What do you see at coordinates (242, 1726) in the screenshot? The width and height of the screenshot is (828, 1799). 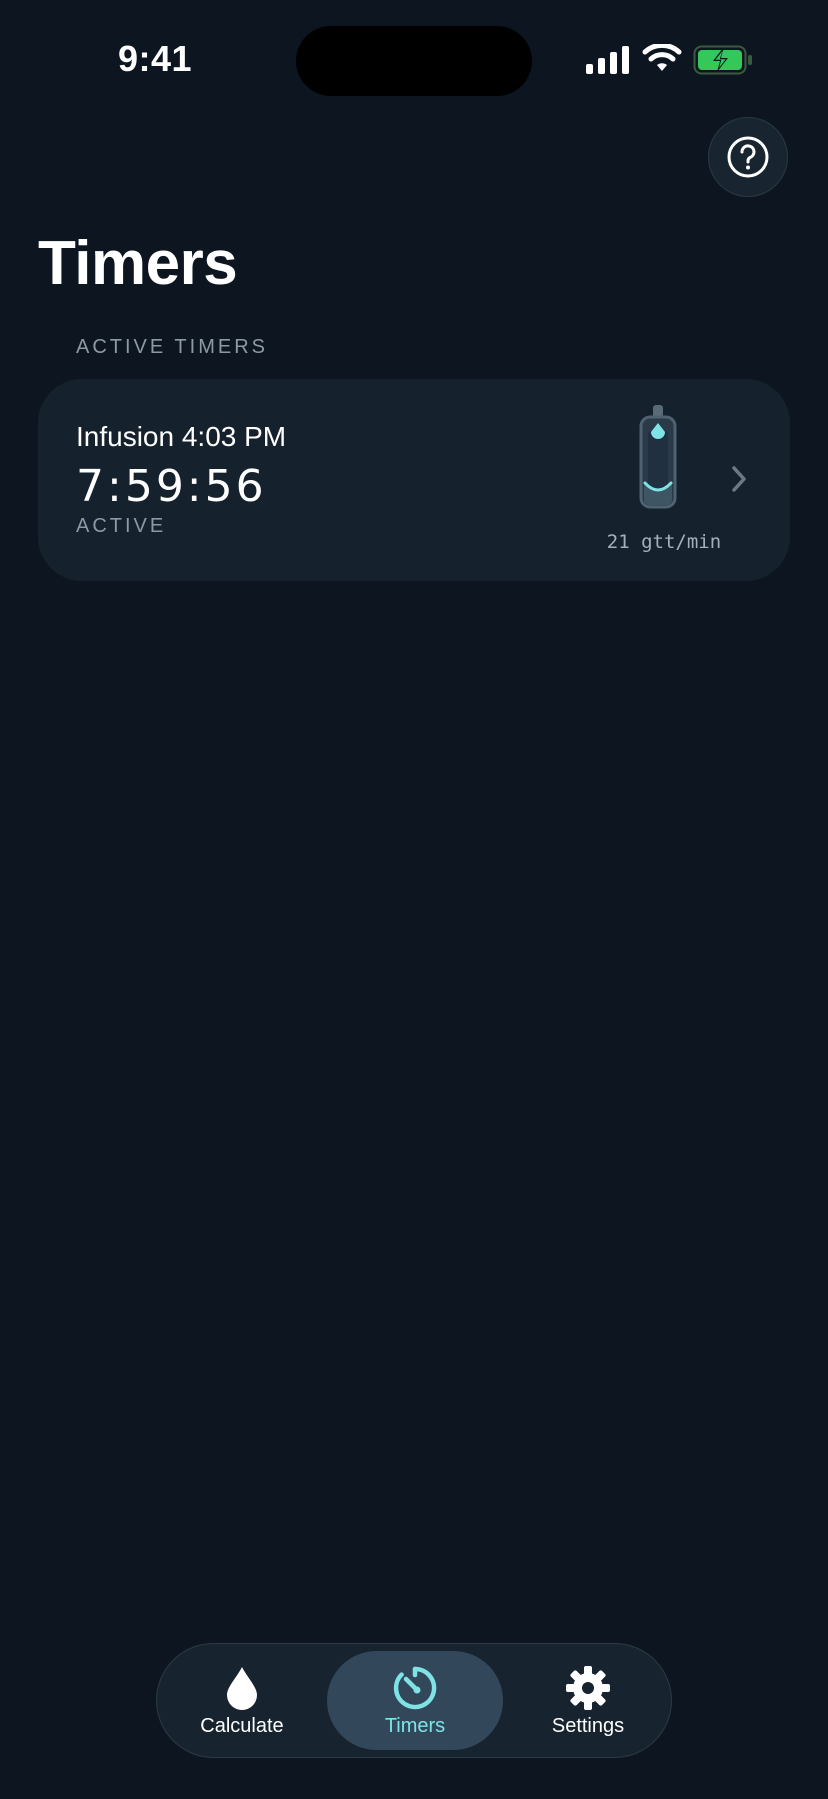 I see `tab-label-calculate: Calculate` at bounding box center [242, 1726].